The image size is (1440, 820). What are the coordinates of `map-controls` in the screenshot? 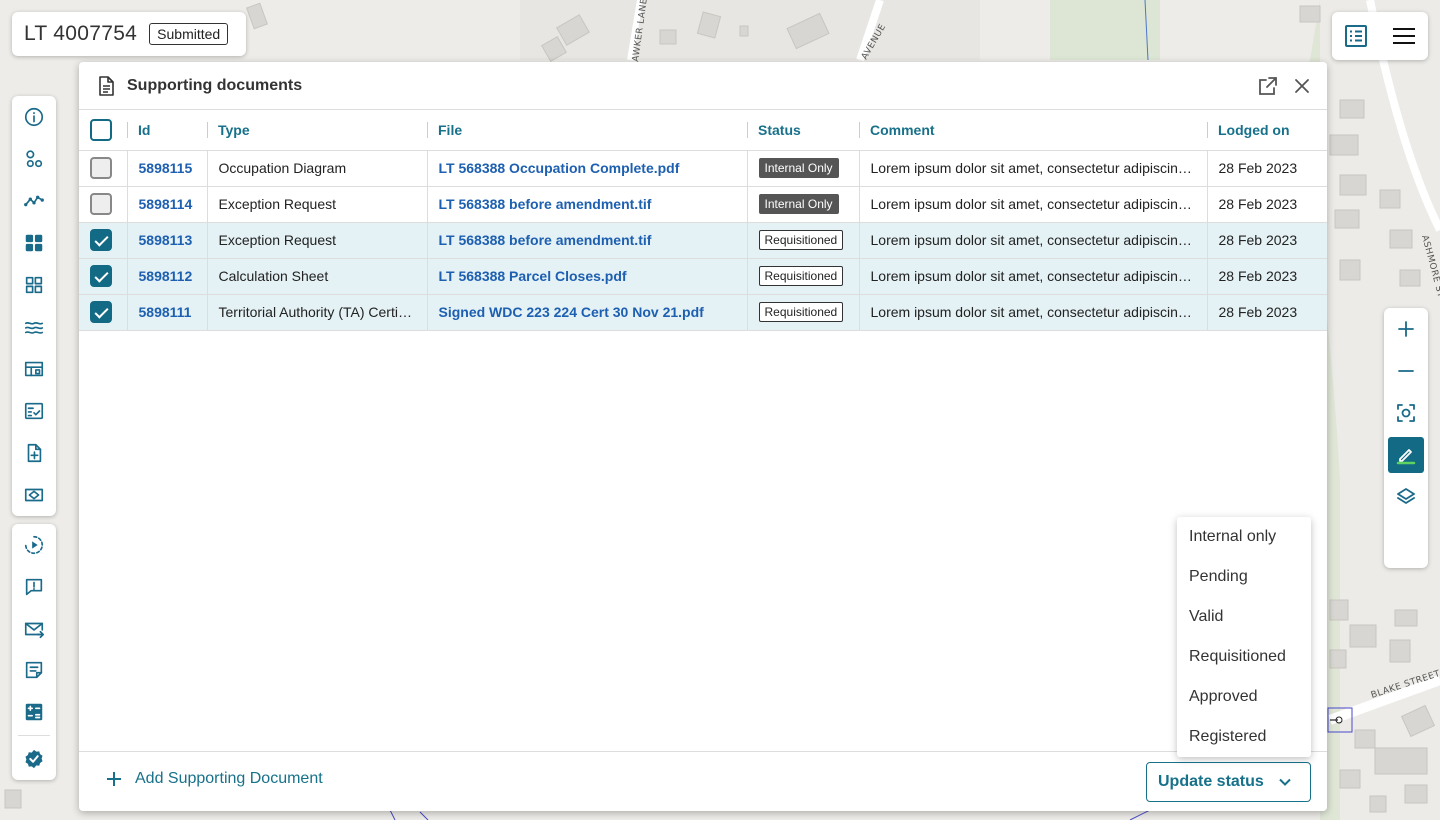 It's located at (1406, 438).